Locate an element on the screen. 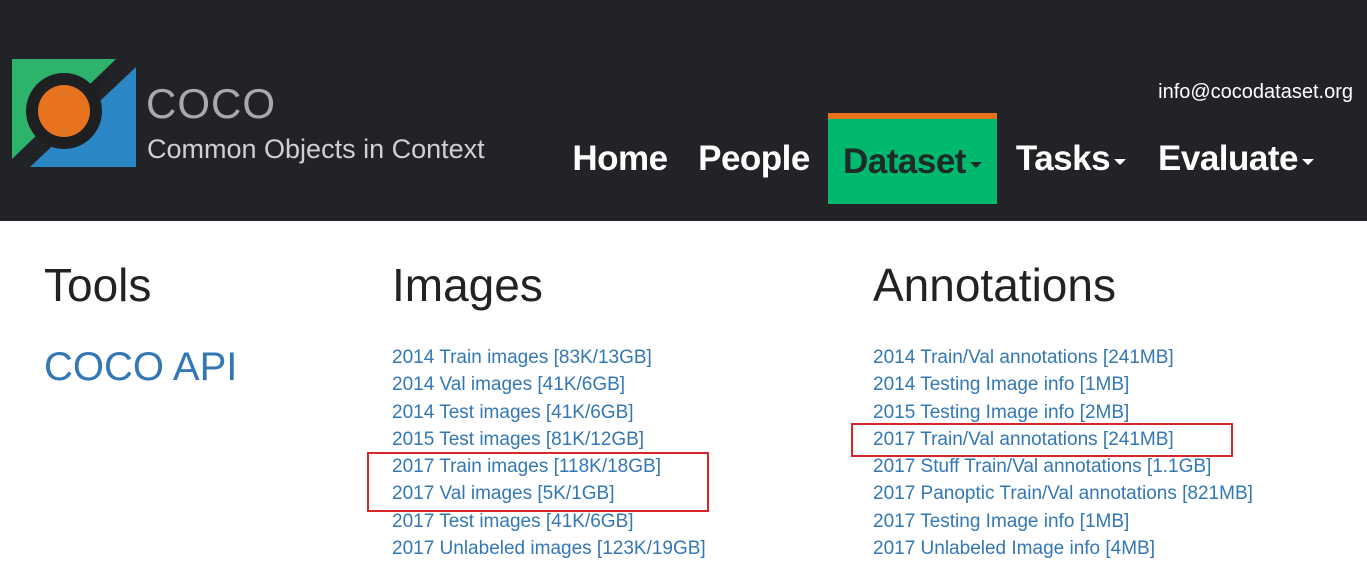 This screenshot has height=578, width=1367. list-item: 2014 Test images [41K/6GB] is located at coordinates (549, 412).